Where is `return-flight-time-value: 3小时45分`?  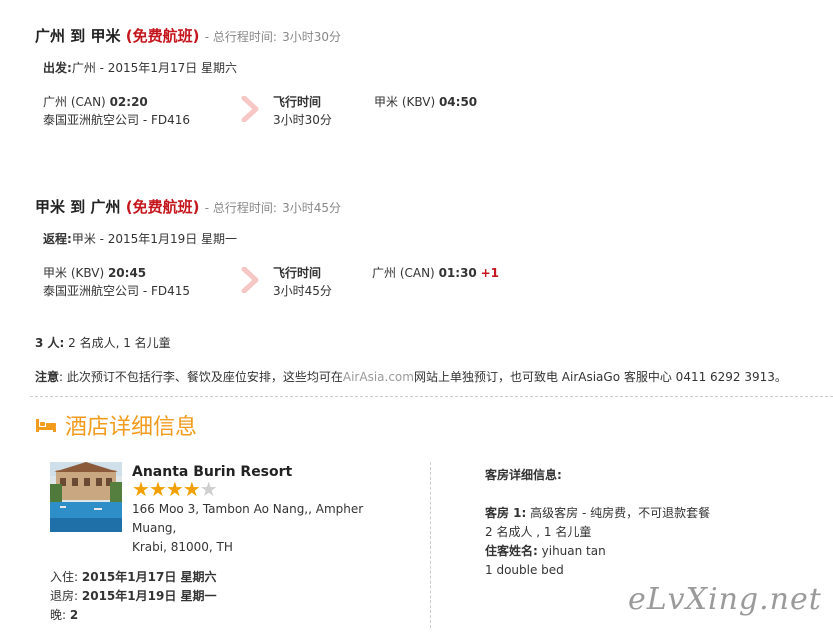 return-flight-time-value: 3小时45分 is located at coordinates (302, 291).